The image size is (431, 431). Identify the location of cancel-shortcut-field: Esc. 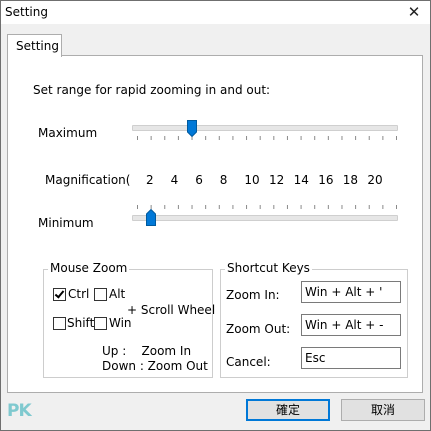
(351, 358).